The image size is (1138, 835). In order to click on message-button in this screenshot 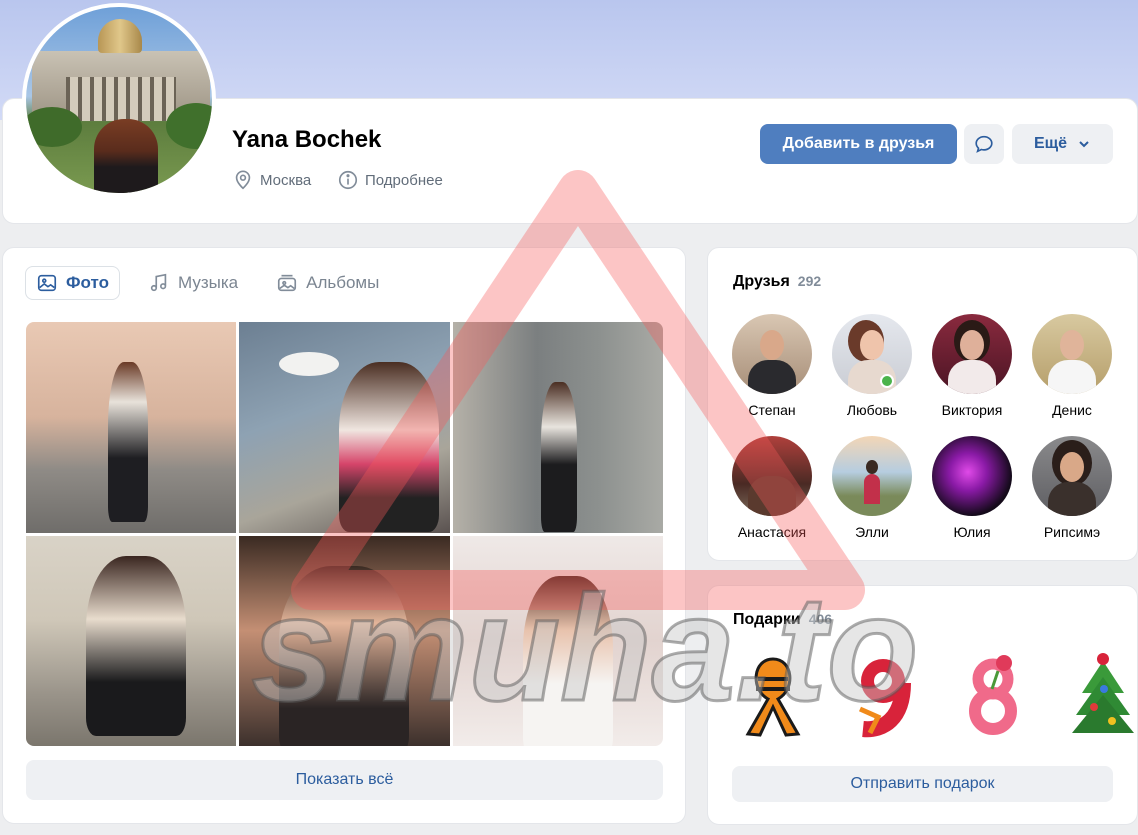, I will do `click(984, 144)`.